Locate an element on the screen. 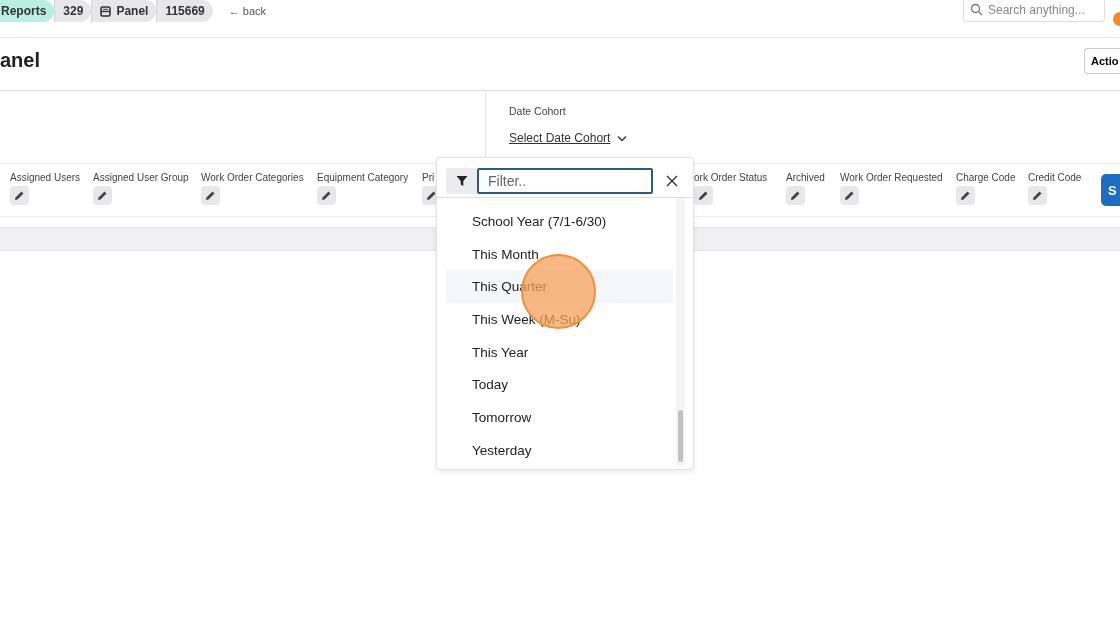 This screenshot has height=626, width=1120. arrow-glyph: ← is located at coordinates (234, 11).